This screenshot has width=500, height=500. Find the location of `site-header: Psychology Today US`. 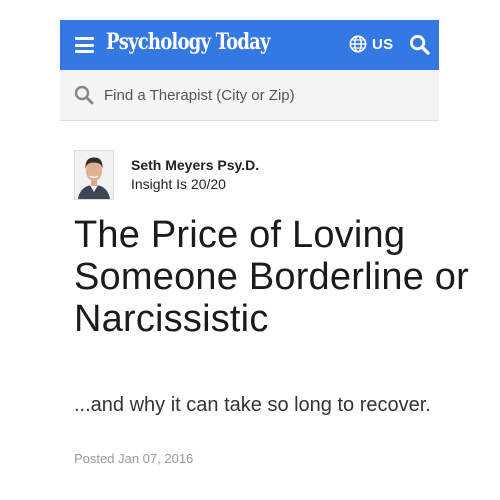

site-header: Psychology Today US is located at coordinates (249, 45).